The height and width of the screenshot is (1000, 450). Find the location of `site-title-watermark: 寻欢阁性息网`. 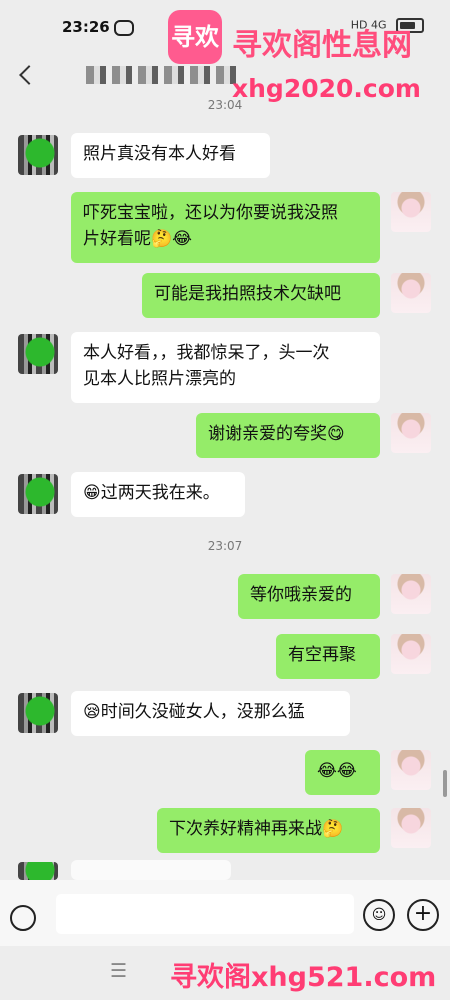

site-title-watermark: 寻欢阁性息网 is located at coordinates (322, 45).